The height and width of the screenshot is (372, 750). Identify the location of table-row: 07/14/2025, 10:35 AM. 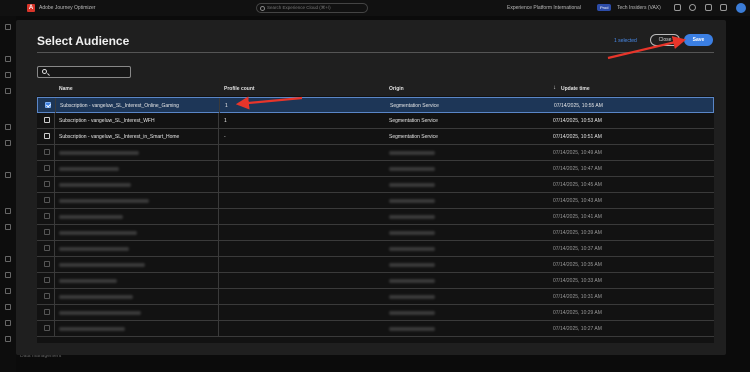
(375, 265).